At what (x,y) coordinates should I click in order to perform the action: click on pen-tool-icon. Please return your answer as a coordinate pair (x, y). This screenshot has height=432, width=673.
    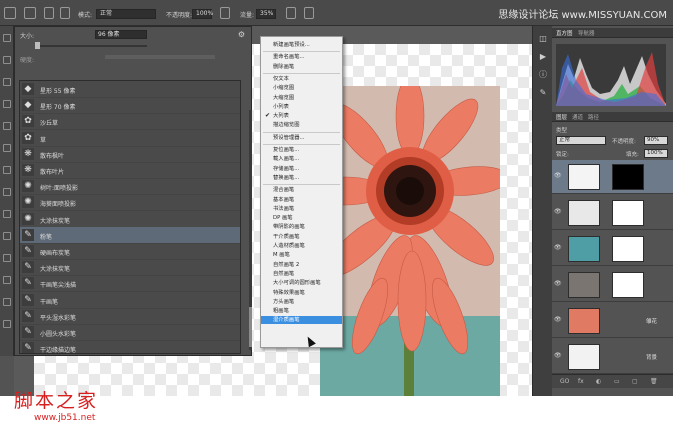
    Looking at the image, I should click on (7, 324).